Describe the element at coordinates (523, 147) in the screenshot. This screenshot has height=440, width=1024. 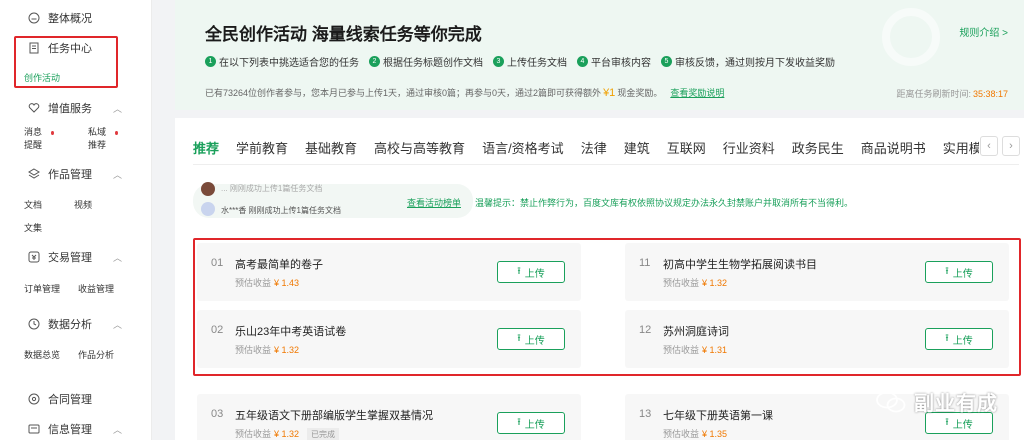
I see `tab-language-exam: 语言/资格考试` at that location.